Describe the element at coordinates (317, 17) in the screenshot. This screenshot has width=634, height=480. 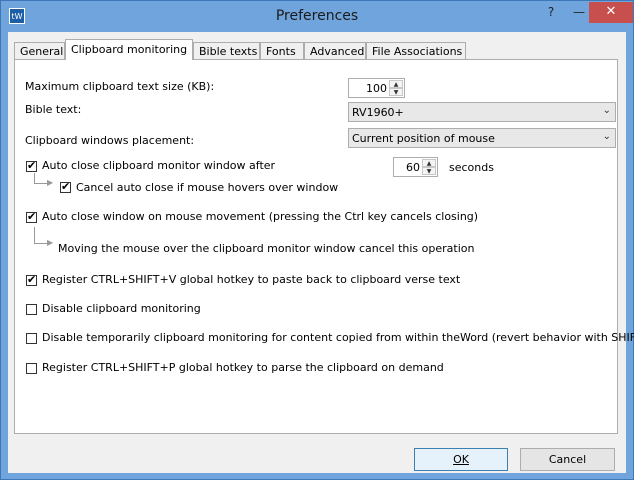
I see `title-bar: tW Preferences ? — ✕` at that location.